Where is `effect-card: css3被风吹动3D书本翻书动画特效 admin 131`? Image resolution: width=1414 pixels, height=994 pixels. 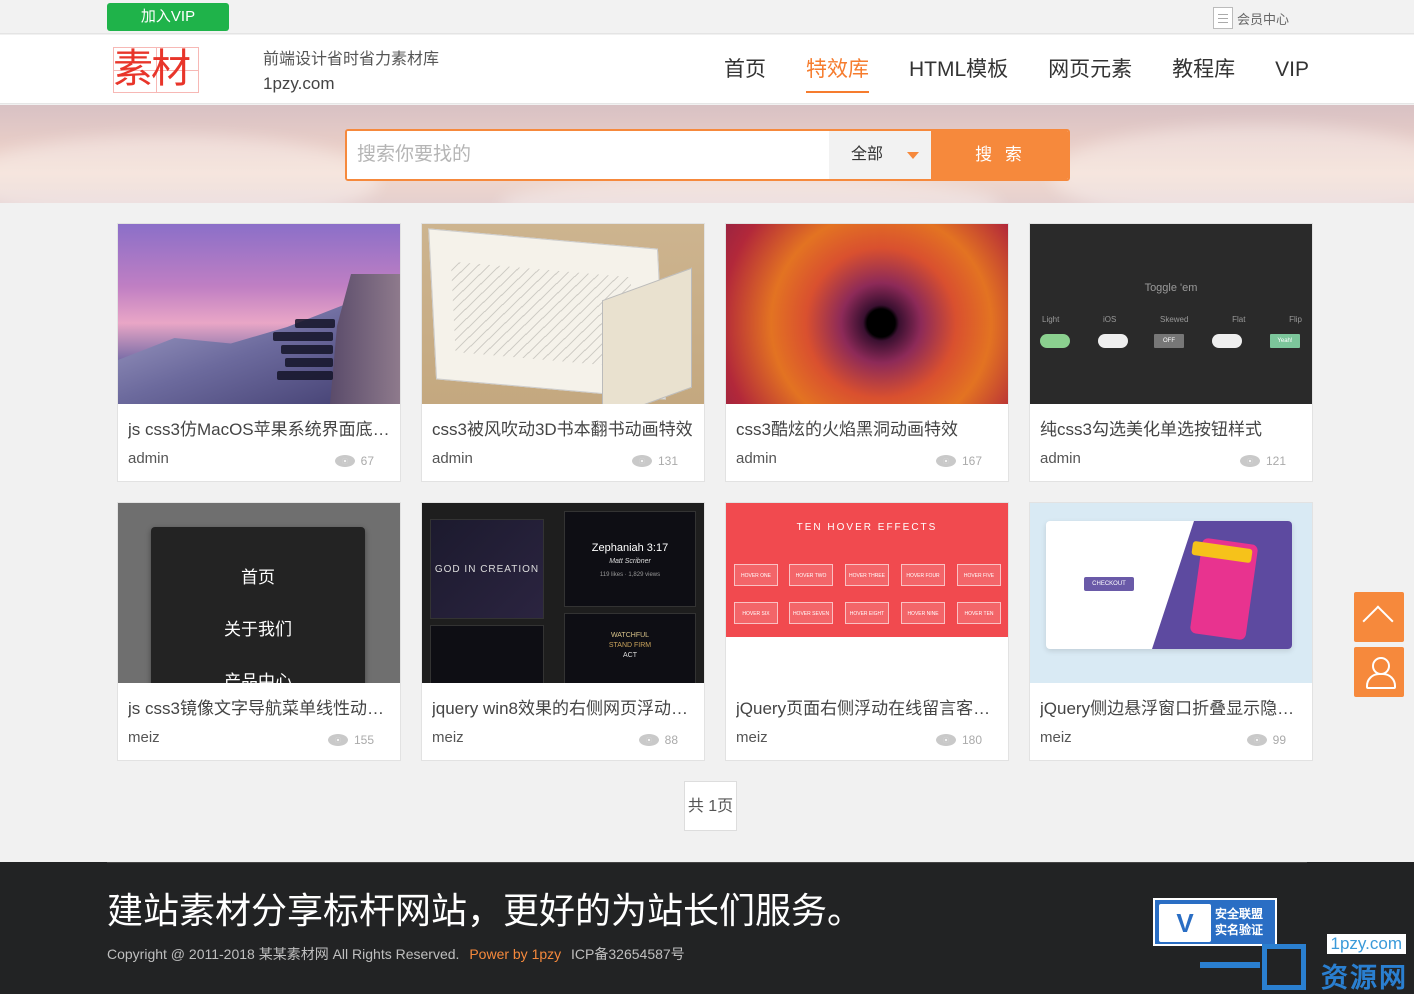 effect-card: css3被风吹动3D书本翻书动画特效 admin 131 is located at coordinates (563, 352).